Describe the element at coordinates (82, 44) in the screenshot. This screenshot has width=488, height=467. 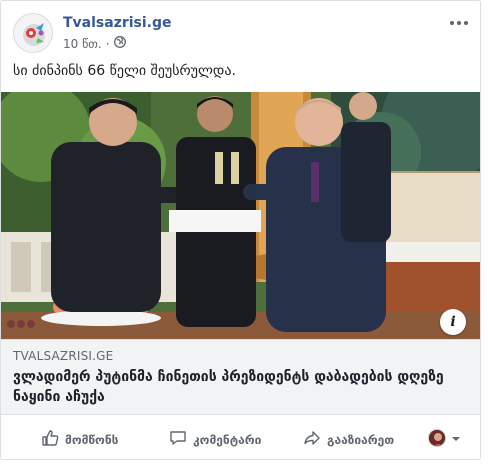
I see `post-time: 10 წთ.` at that location.